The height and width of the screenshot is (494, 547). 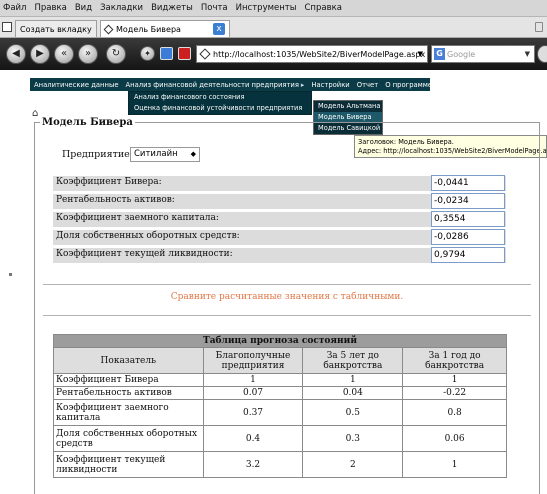 What do you see at coordinates (97, 154) in the screenshot?
I see `company-label: Предприятие:` at bounding box center [97, 154].